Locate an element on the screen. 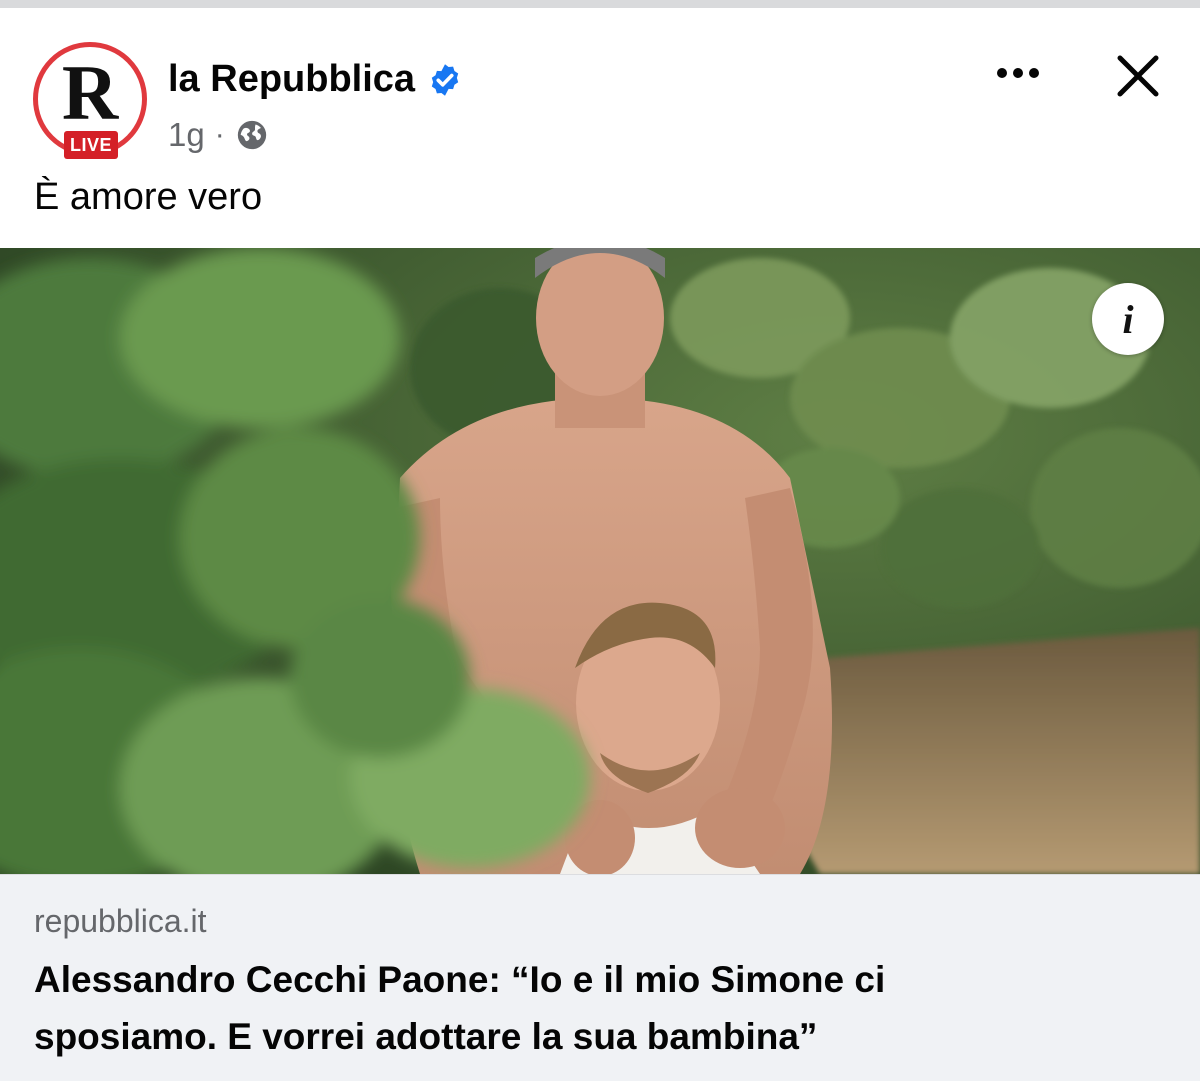 The height and width of the screenshot is (1081, 1200). post-meta: 1g · is located at coordinates (218, 135).